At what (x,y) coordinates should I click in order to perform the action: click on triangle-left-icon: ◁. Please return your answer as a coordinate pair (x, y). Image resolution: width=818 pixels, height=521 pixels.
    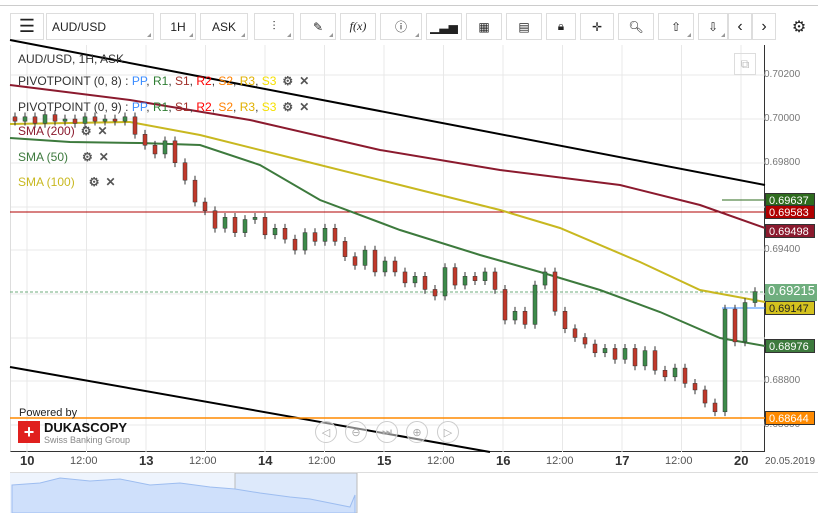
    Looking at the image, I should click on (326, 432).